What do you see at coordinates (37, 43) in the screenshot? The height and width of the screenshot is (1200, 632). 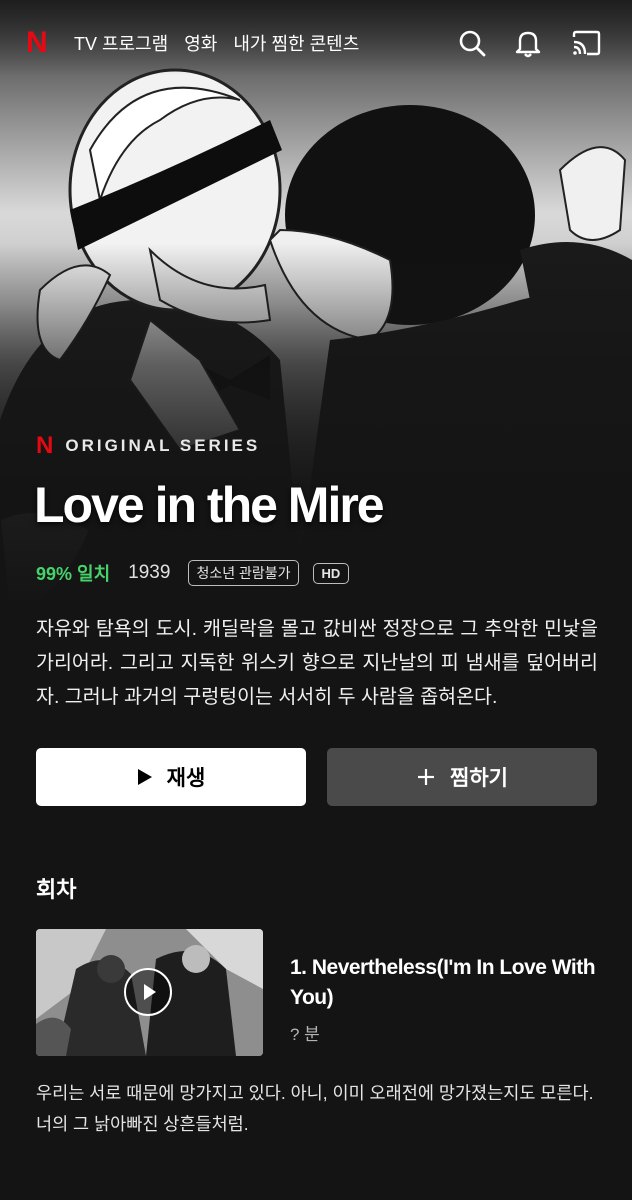 I see `netflix-logo: N` at bounding box center [37, 43].